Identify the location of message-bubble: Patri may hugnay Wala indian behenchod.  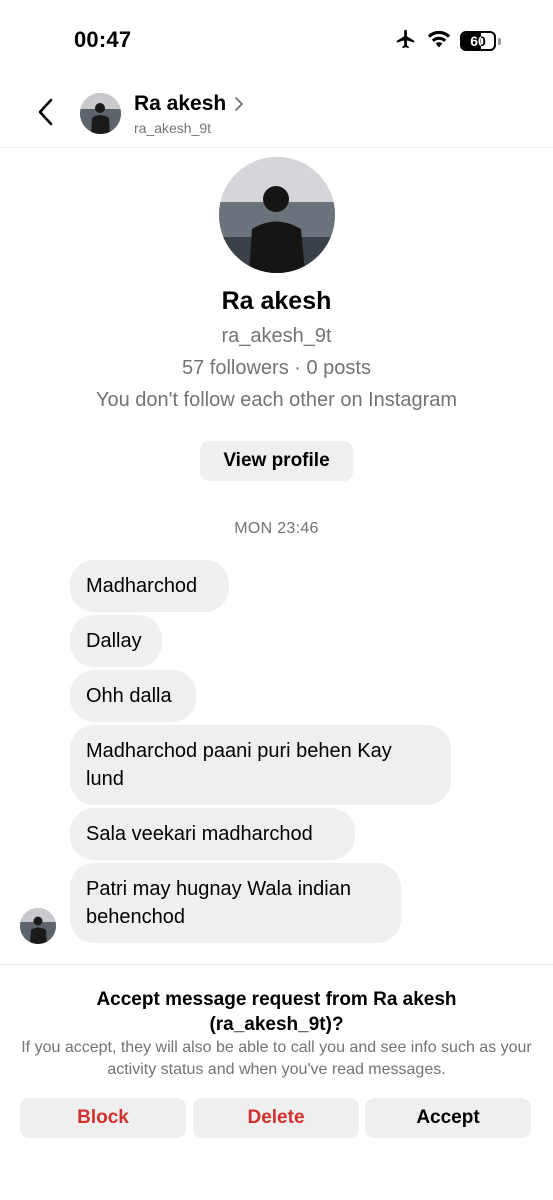
(235, 903).